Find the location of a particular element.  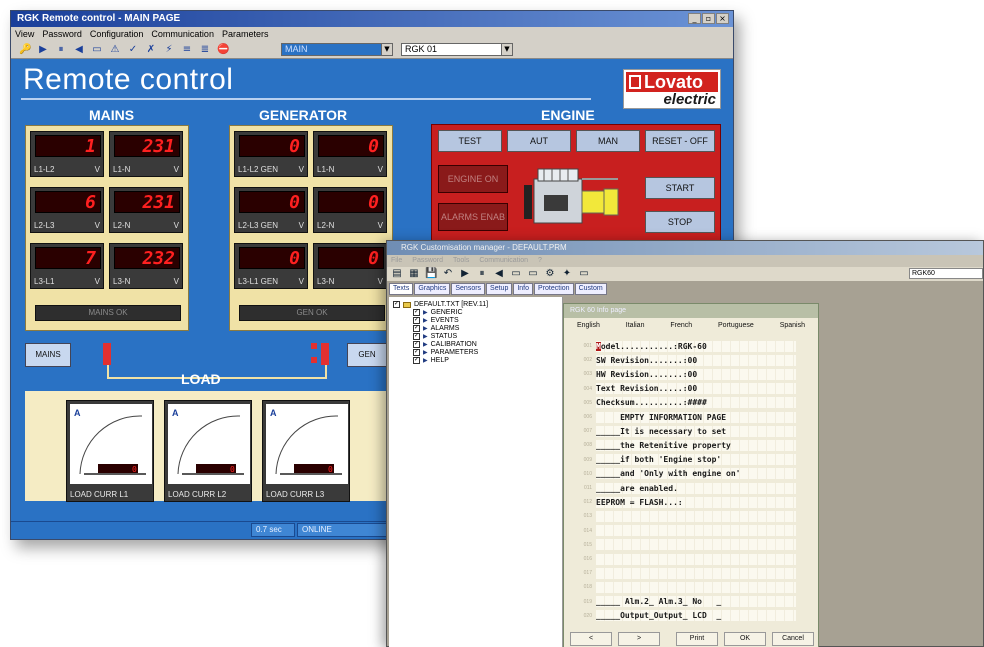

text-row: 017 is located at coordinates (683, 573).